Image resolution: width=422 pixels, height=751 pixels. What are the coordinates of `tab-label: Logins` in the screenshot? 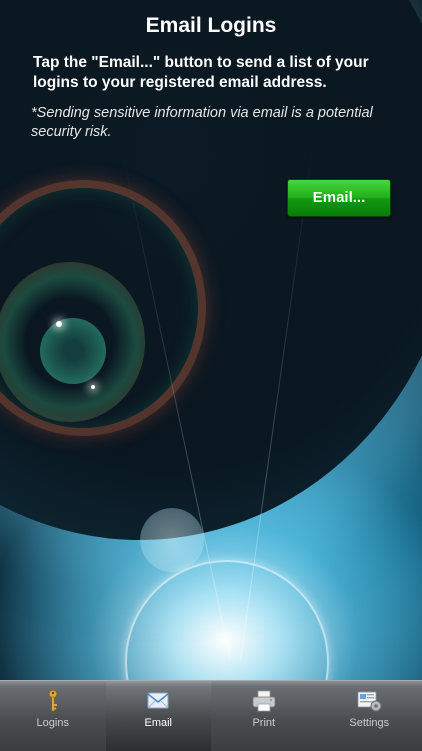 It's located at (53, 723).